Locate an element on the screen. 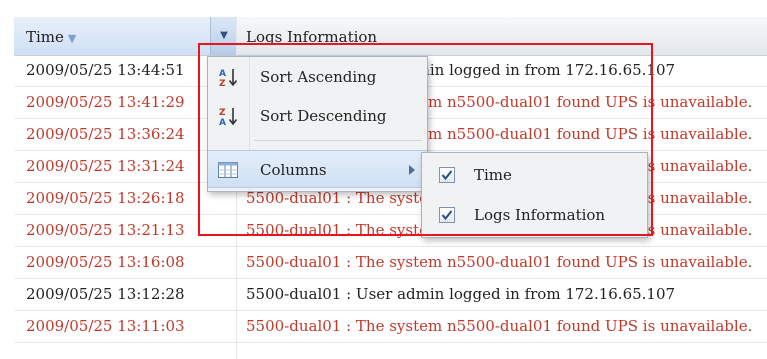  sort-ascending-icon: A Z is located at coordinates (228, 78).